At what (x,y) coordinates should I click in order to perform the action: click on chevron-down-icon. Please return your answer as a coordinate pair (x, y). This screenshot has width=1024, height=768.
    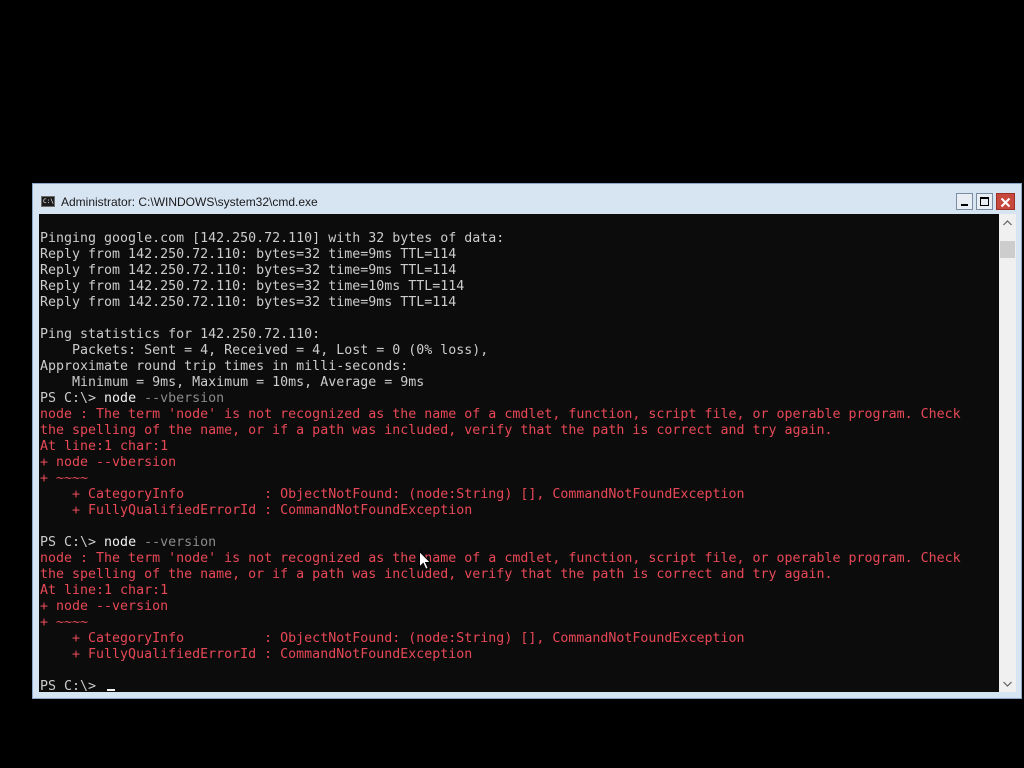
    Looking at the image, I should click on (1007, 684).